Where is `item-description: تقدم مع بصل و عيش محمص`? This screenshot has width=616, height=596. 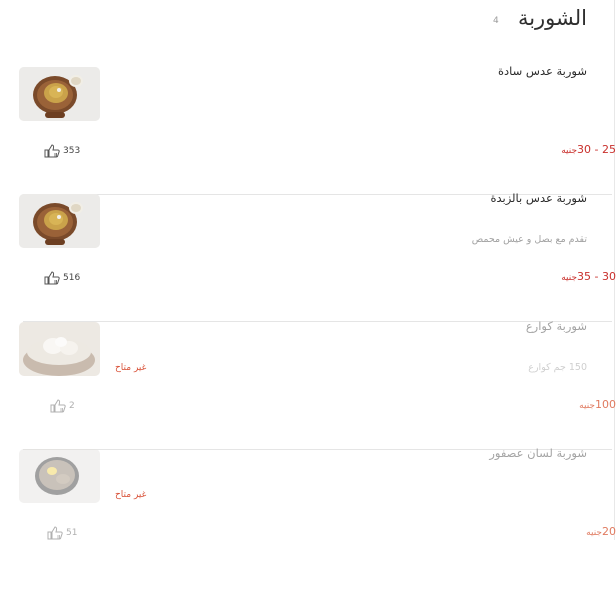
item-description: تقدم مع بصل و عيش محمص is located at coordinates (529, 239).